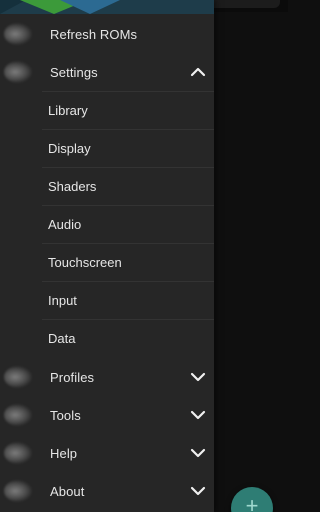  What do you see at coordinates (67, 491) in the screenshot?
I see `drawer-item-label: About` at bounding box center [67, 491].